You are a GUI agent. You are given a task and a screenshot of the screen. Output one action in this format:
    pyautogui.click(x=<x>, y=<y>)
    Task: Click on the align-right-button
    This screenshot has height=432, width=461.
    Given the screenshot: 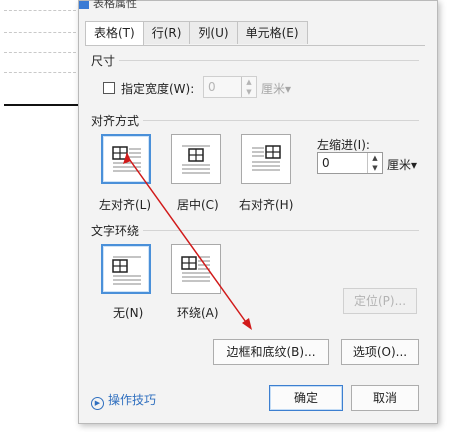 What is the action you would take?
    pyautogui.click(x=266, y=159)
    